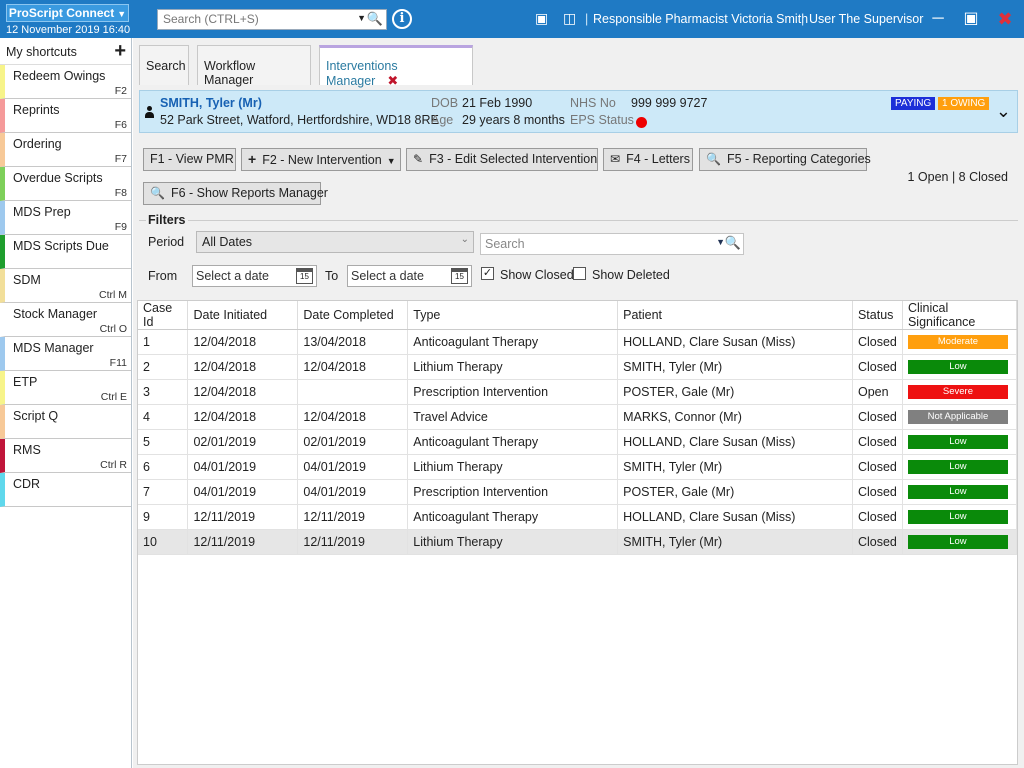 This screenshot has width=1024, height=768. I want to click on from-date-input: Select a date 15, so click(254, 276).